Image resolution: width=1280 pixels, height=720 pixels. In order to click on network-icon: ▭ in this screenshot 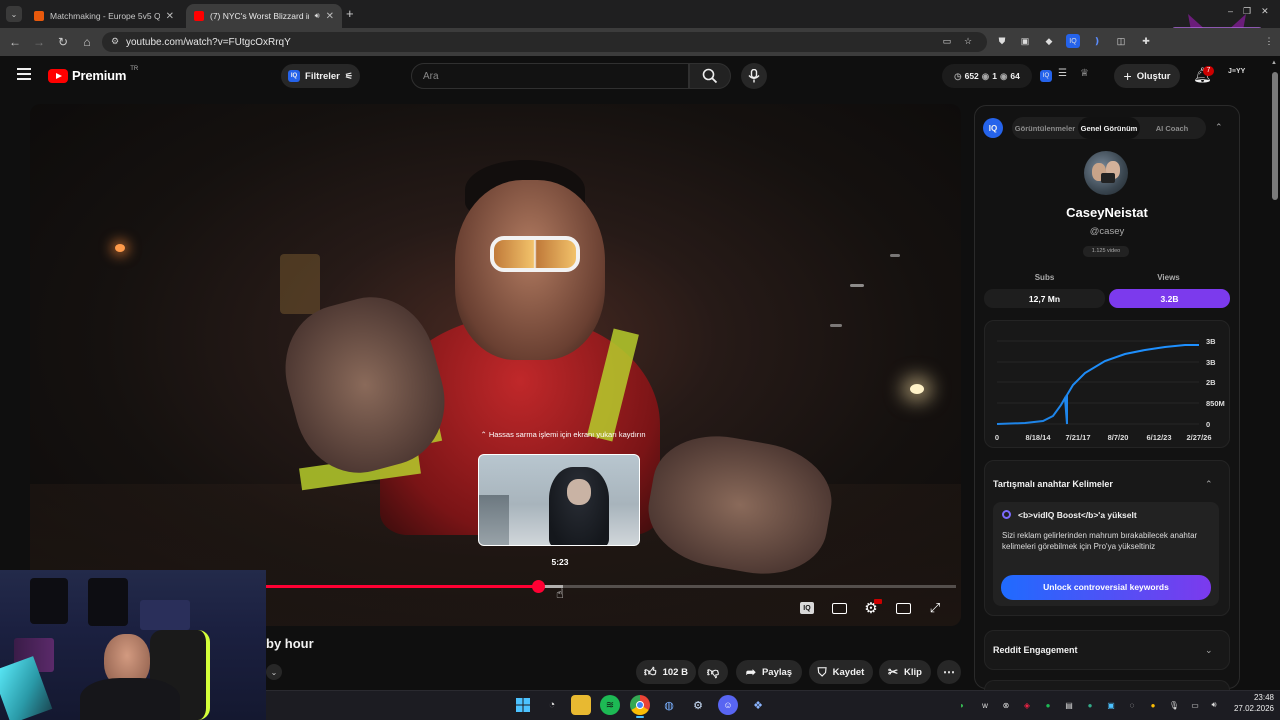, I will do `click(1195, 705)`.